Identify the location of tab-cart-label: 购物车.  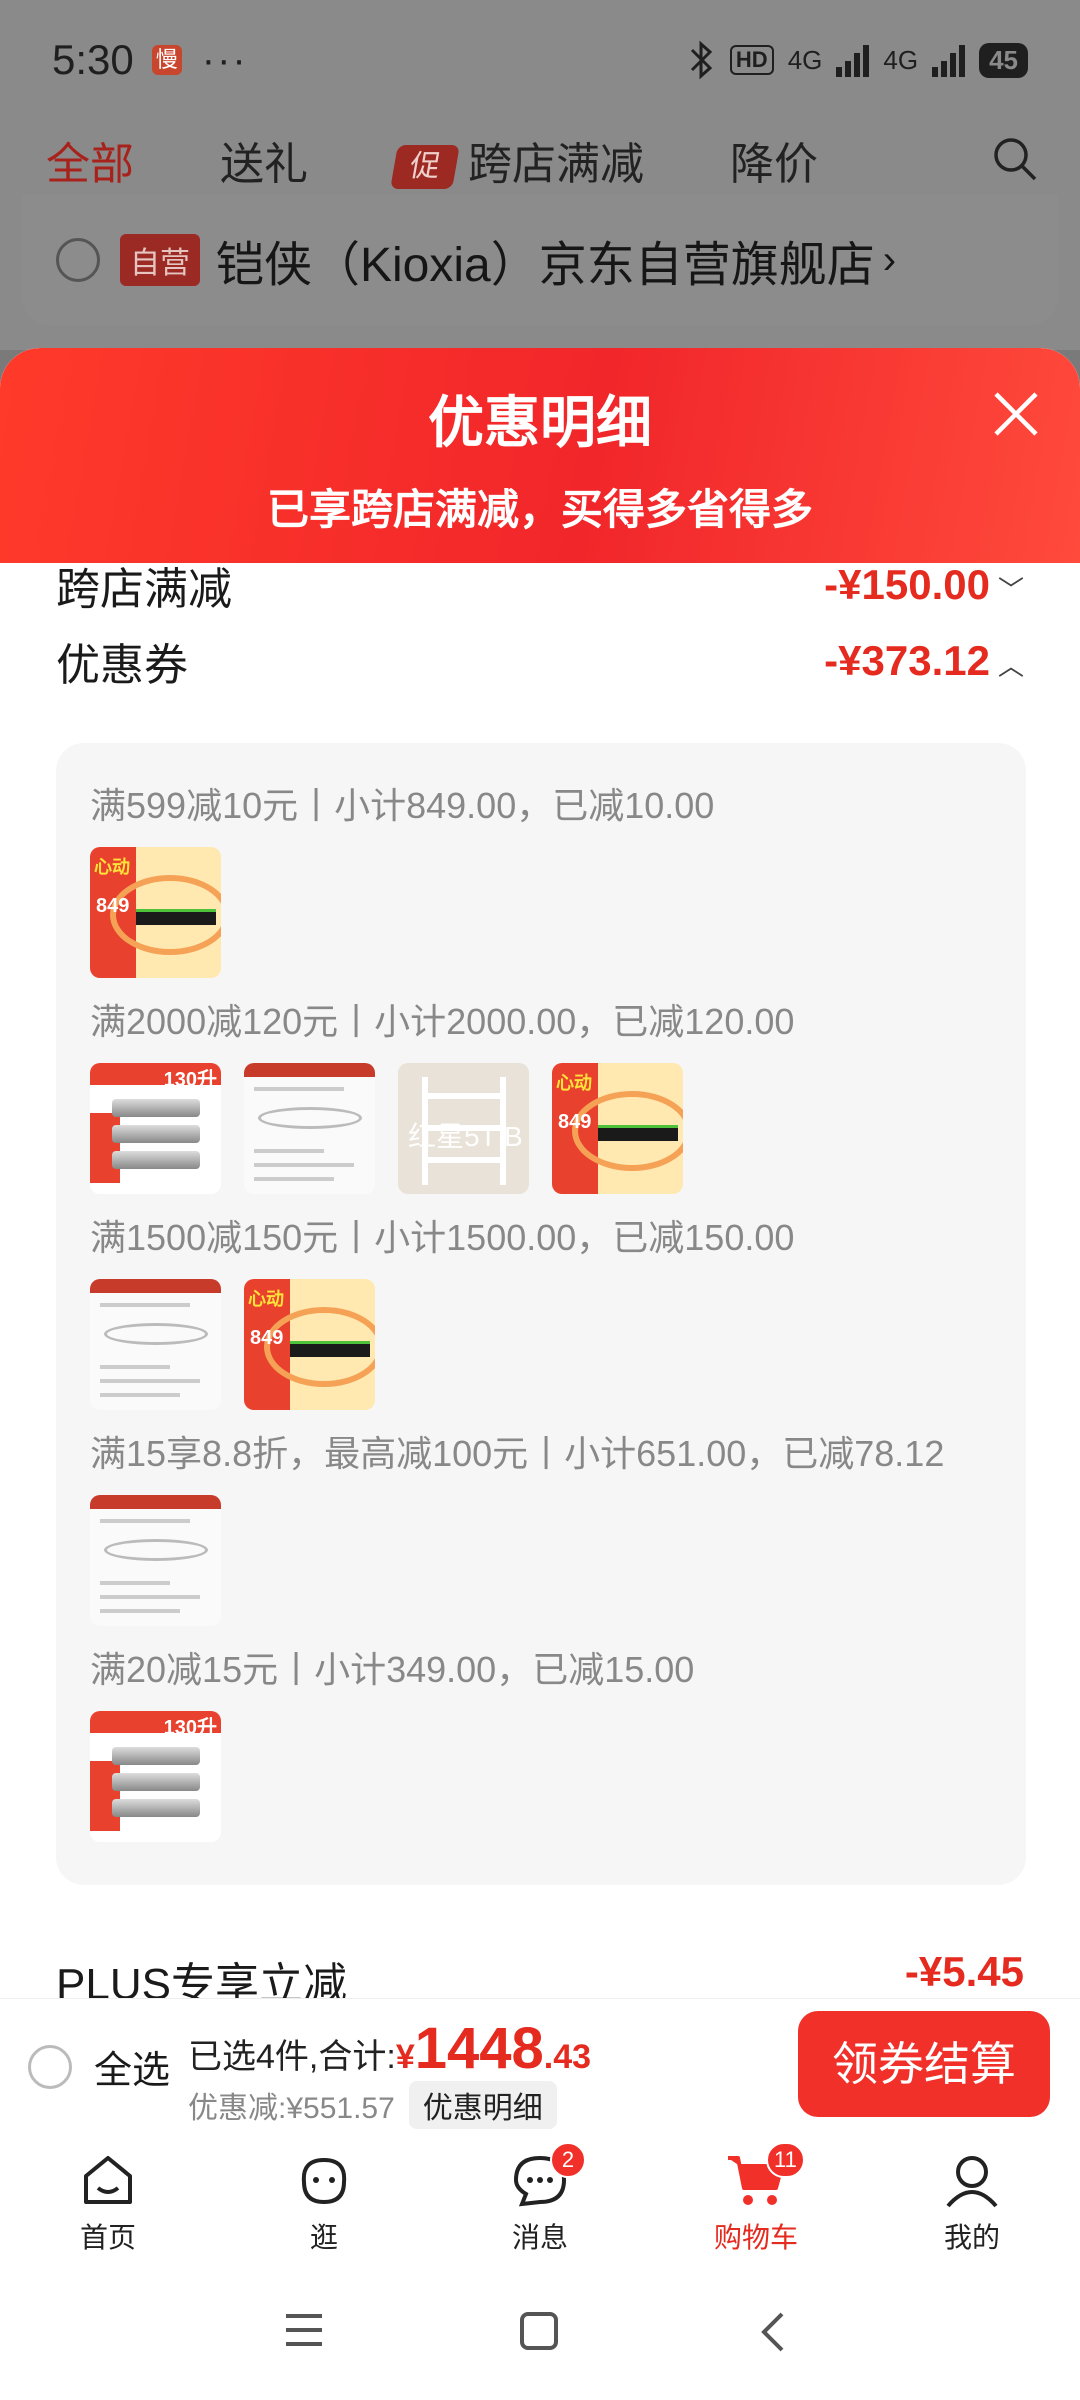
(755, 2237).